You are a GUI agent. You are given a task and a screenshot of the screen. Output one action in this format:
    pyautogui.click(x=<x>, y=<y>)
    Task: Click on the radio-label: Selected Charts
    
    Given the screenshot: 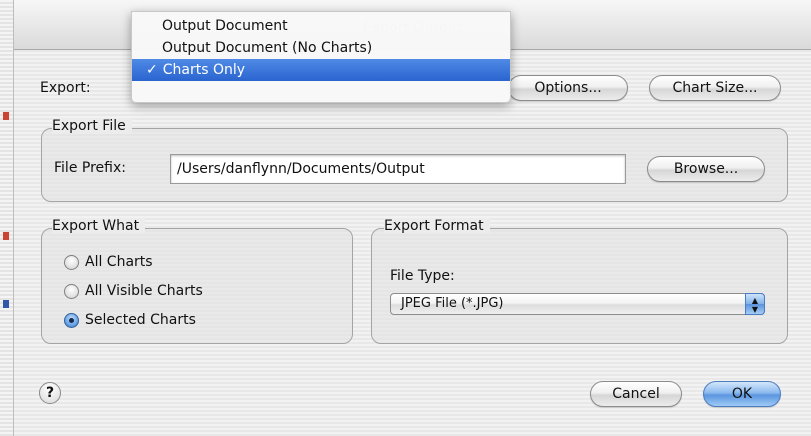 What is the action you would take?
    pyautogui.click(x=140, y=320)
    